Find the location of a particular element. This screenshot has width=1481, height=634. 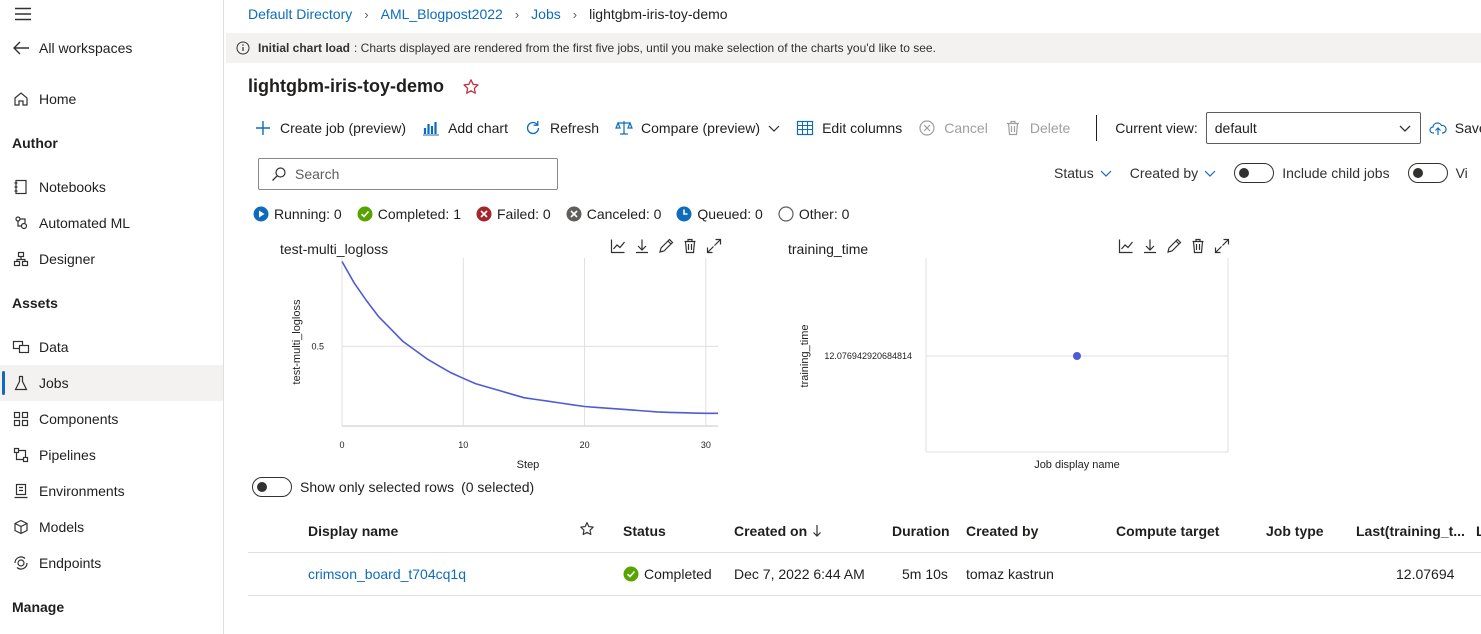

sidebar-item-label: Components is located at coordinates (79, 419).